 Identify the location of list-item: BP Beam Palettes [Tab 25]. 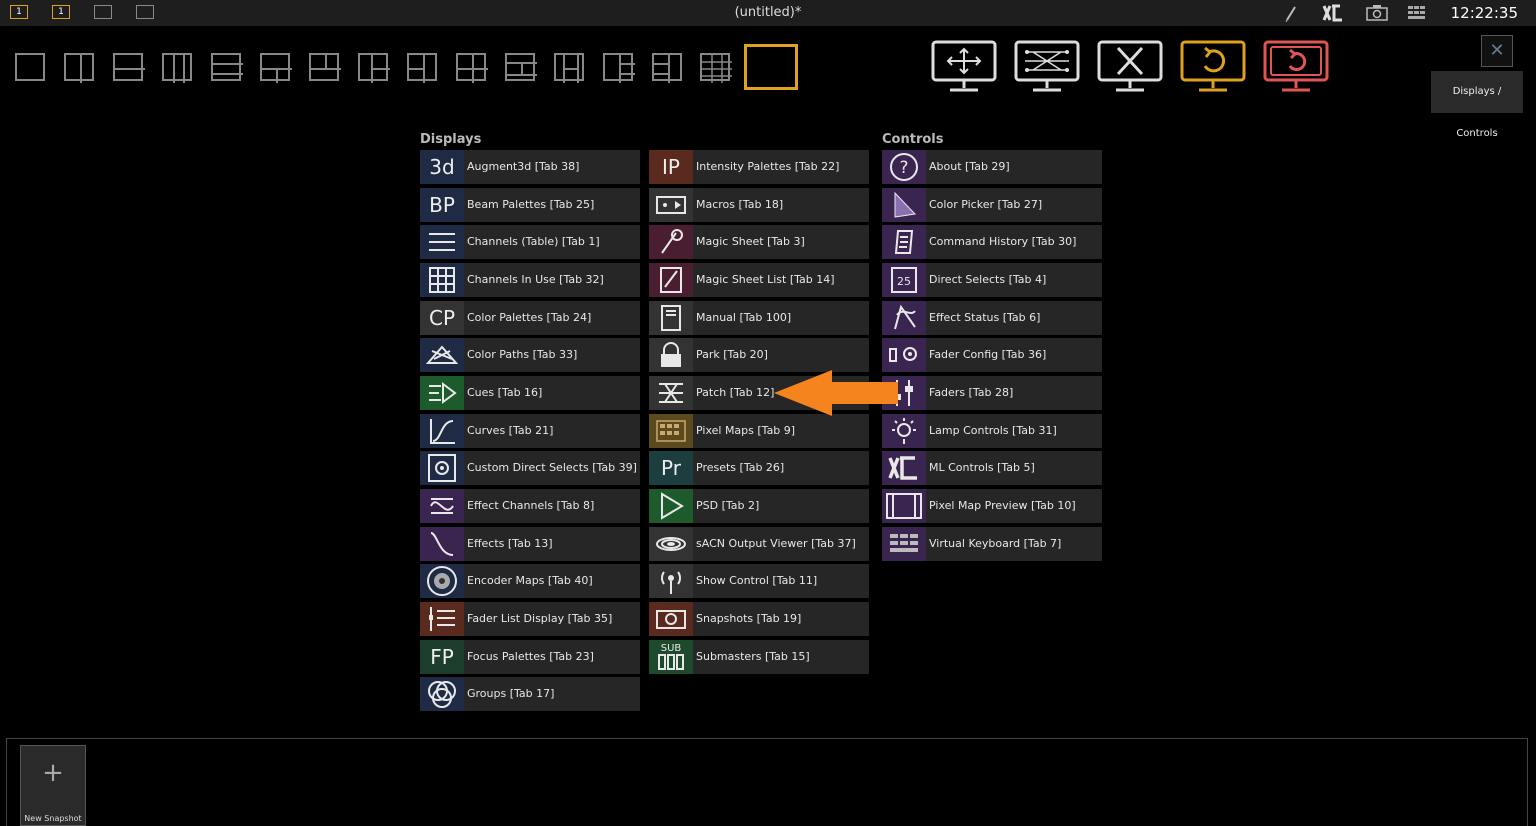
(530, 204).